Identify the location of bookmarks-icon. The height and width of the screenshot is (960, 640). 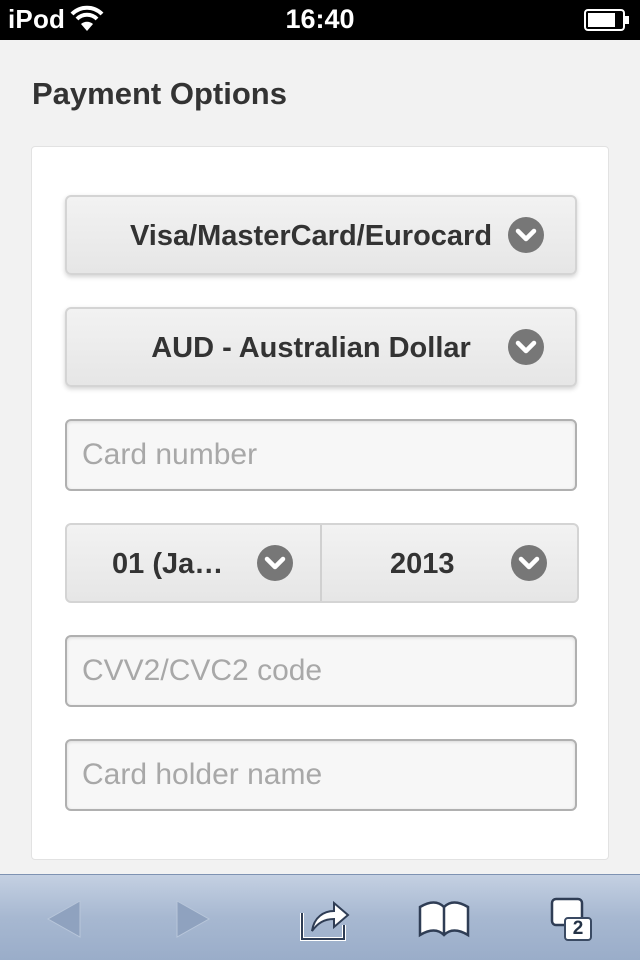
(444, 919).